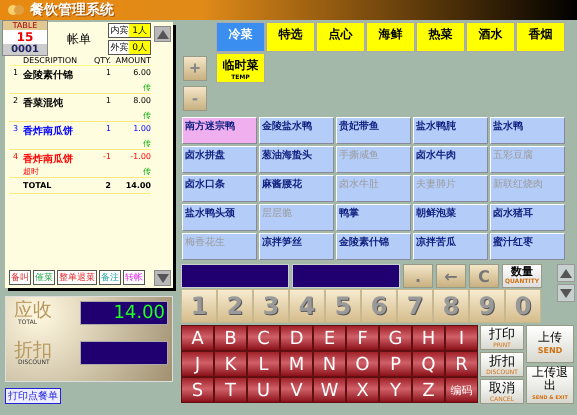  I want to click on category-tab: 特选, so click(290, 37).